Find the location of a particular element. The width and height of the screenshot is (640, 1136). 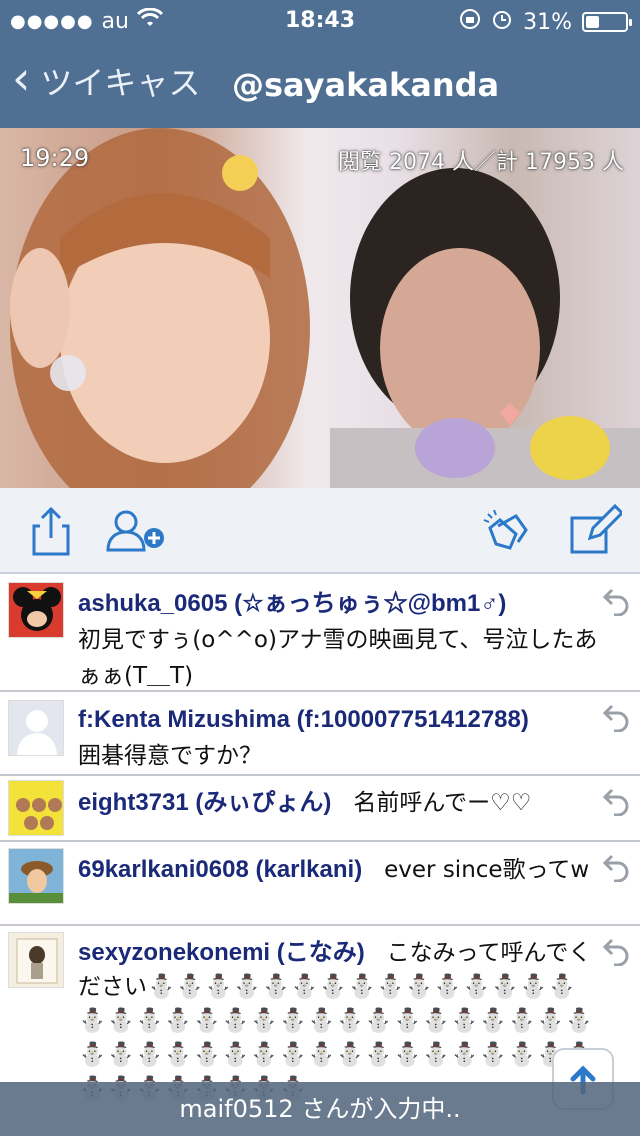

page-title: @sayakakanda is located at coordinates (366, 85).